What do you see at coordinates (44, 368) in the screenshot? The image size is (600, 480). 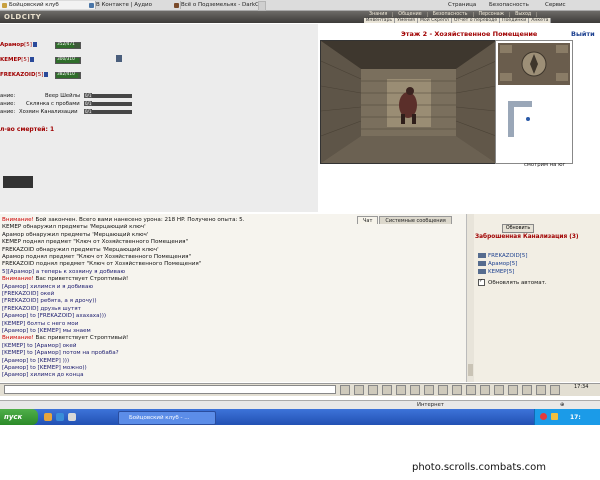 I see `chat-line: [Арамор] to [KEMEP] можно))` at bounding box center [44, 368].